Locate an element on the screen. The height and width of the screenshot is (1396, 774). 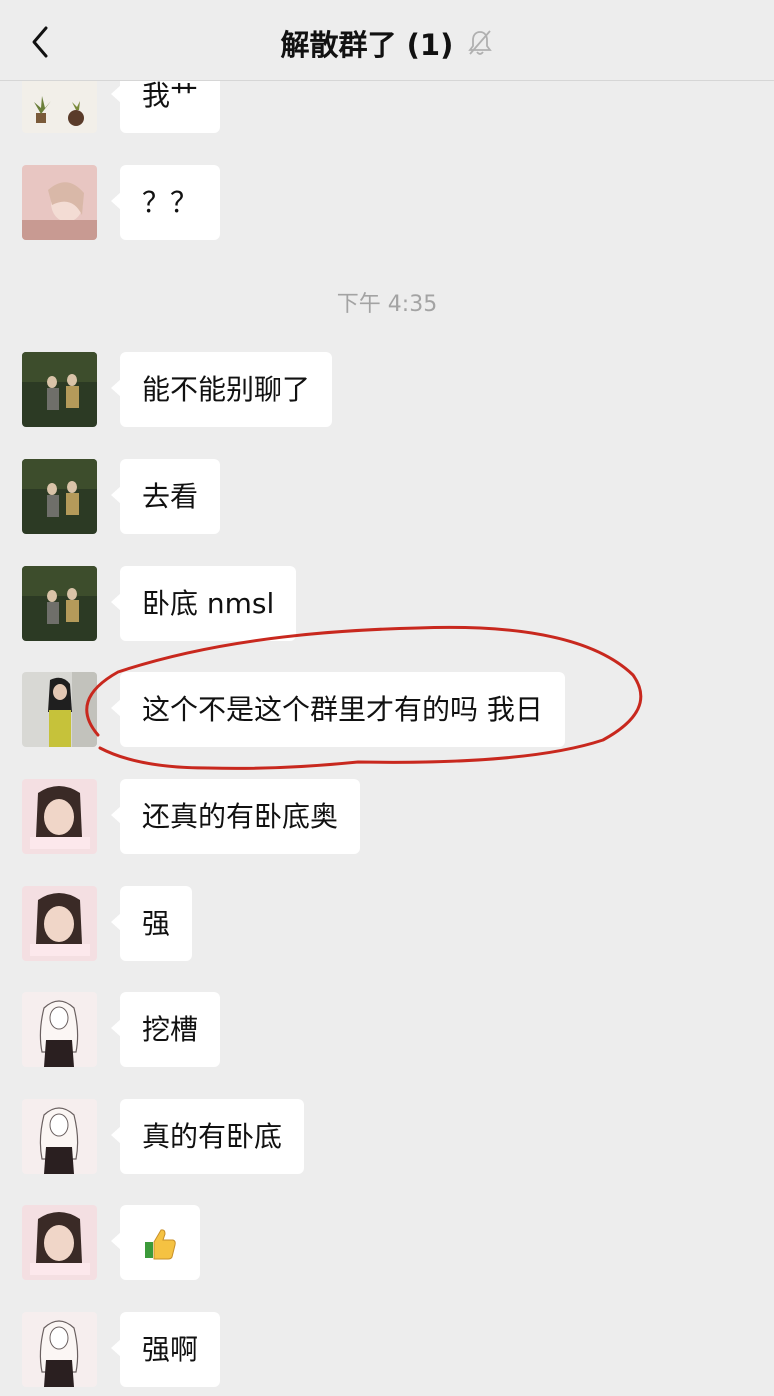
message-bubble is located at coordinates (155, 1242).